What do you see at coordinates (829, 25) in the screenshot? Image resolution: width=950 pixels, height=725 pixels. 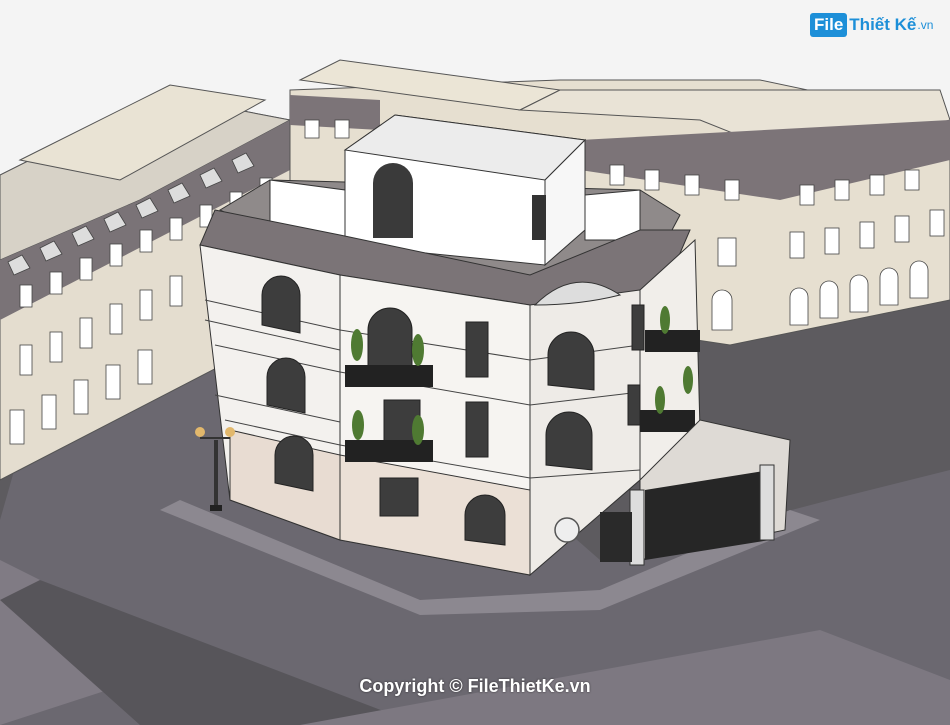 I see `logo-box: File` at bounding box center [829, 25].